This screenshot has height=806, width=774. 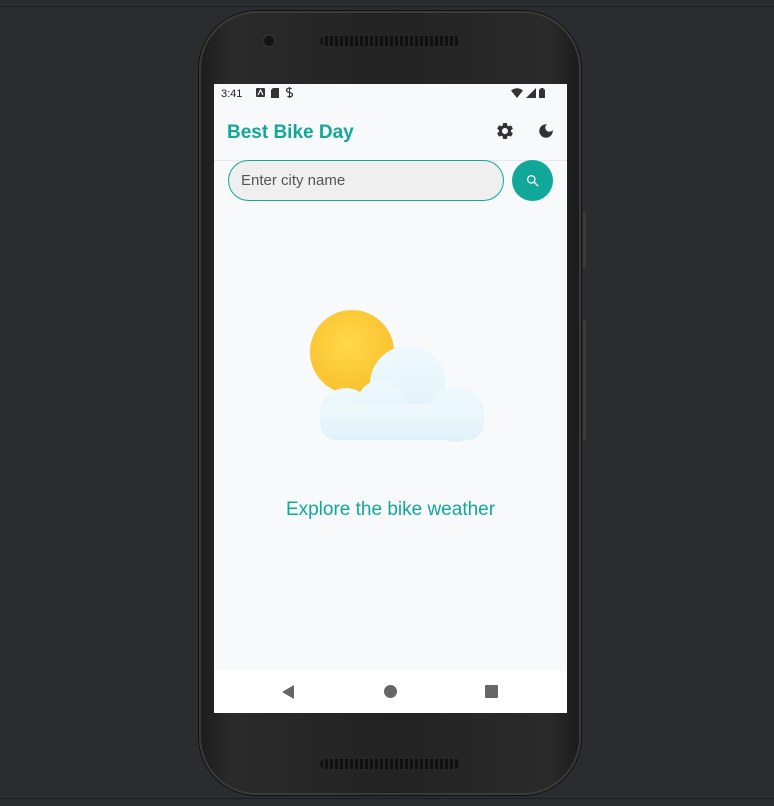 I want to click on sun-cloud-illustration, so click(x=397, y=376).